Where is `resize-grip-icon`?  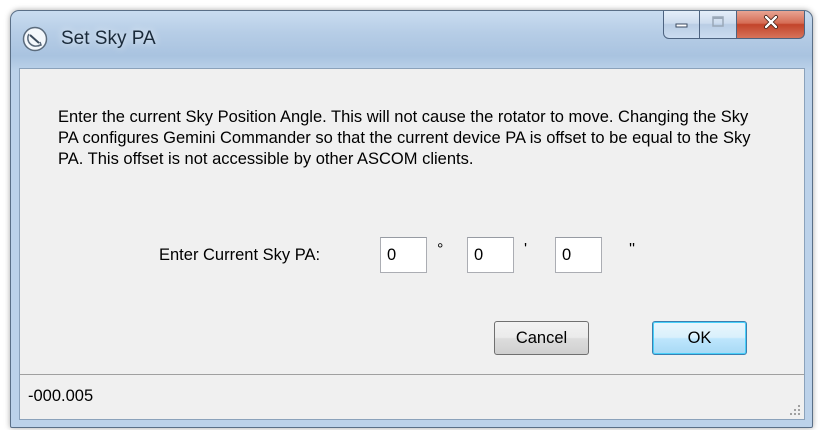 resize-grip-icon is located at coordinates (794, 409).